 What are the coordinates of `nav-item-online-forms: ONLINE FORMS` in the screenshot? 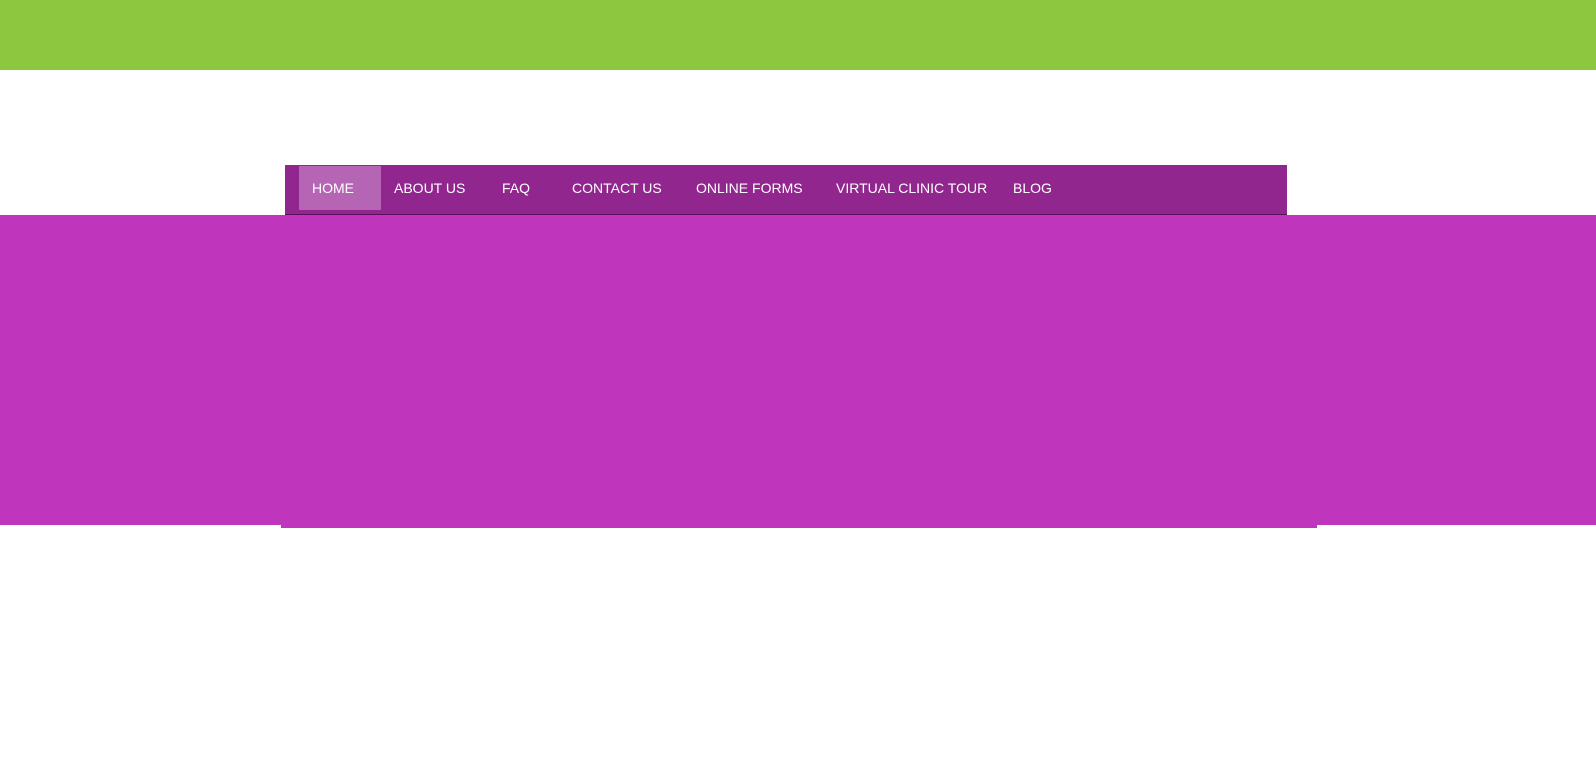 It's located at (749, 188).